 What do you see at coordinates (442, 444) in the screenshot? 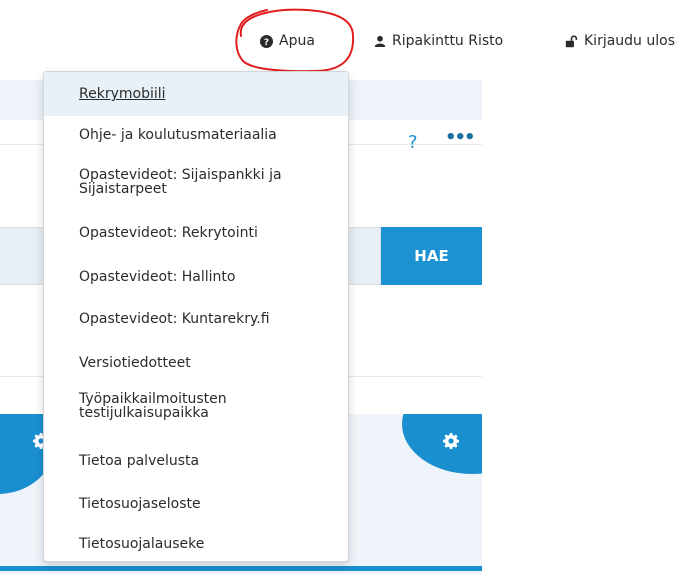
I see `card-decoration-right` at bounding box center [442, 444].